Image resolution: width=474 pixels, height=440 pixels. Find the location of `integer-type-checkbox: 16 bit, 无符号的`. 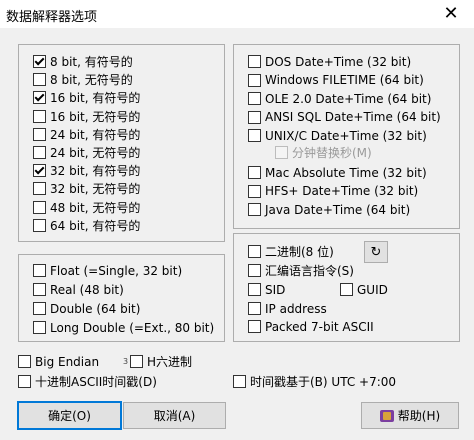

integer-type-checkbox: 16 bit, 无符号的 is located at coordinates (86, 116).